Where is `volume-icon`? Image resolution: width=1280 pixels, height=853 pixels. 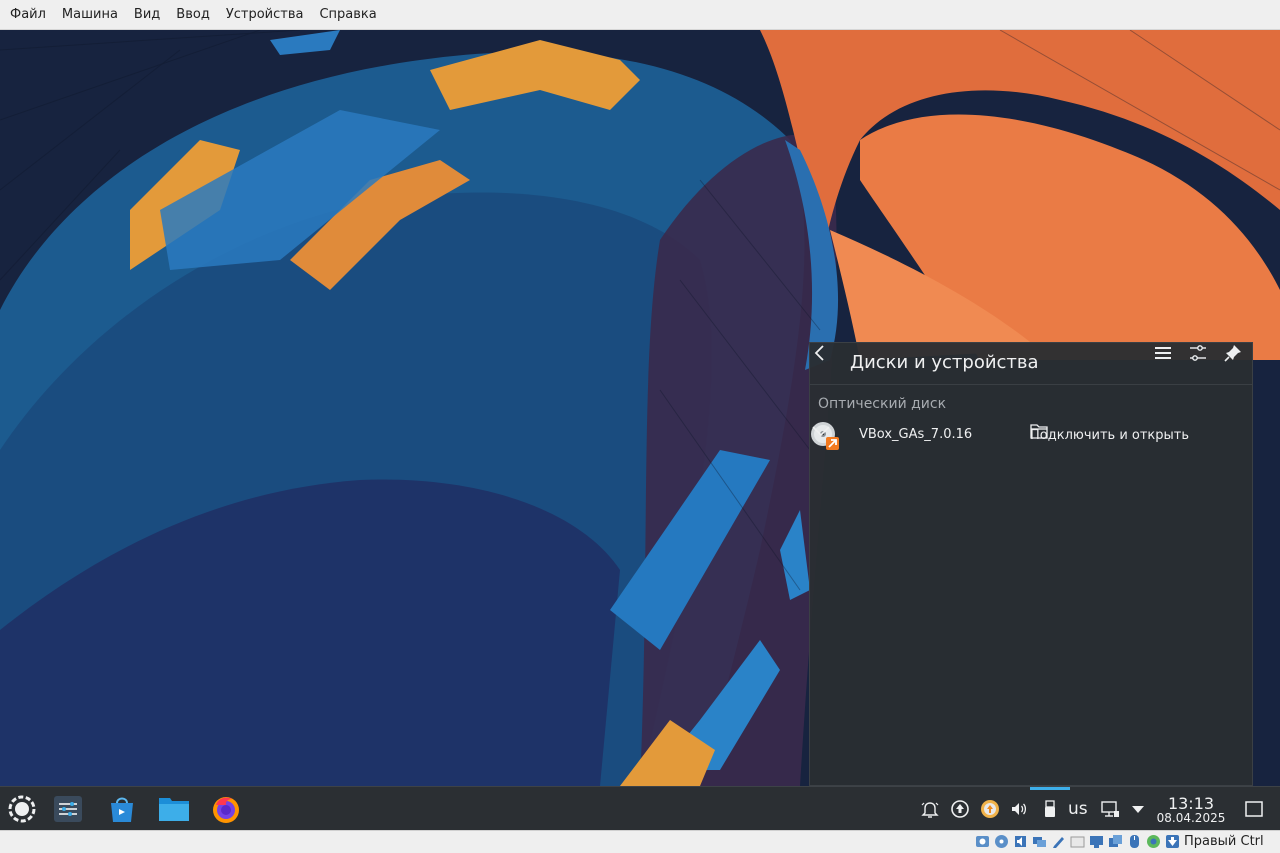
volume-icon is located at coordinates (1019, 809).